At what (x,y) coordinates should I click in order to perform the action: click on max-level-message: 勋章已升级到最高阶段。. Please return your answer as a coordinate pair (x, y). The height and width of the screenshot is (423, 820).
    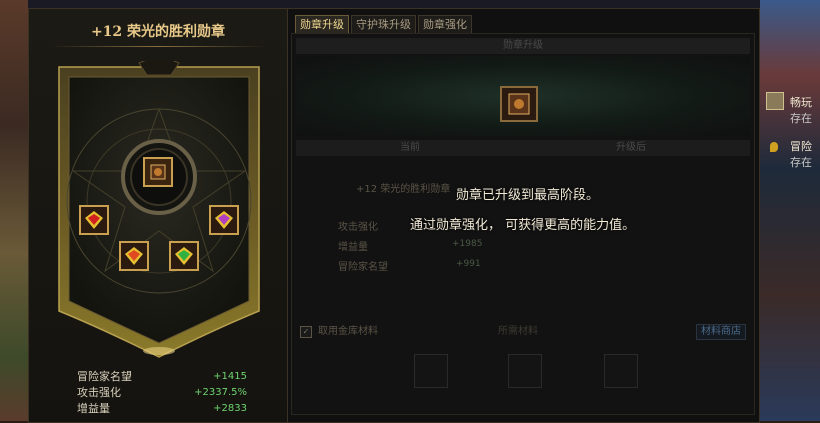
    Looking at the image, I should click on (528, 195).